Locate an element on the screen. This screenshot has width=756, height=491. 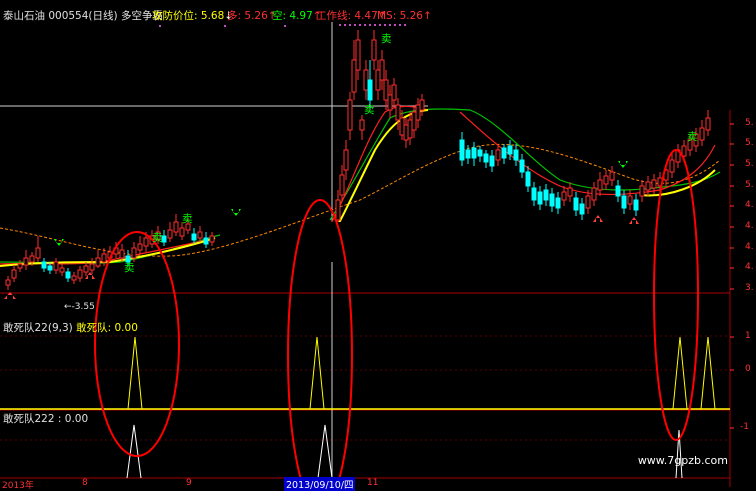
panel1-axis-label: 1 is located at coordinates (748, 336).